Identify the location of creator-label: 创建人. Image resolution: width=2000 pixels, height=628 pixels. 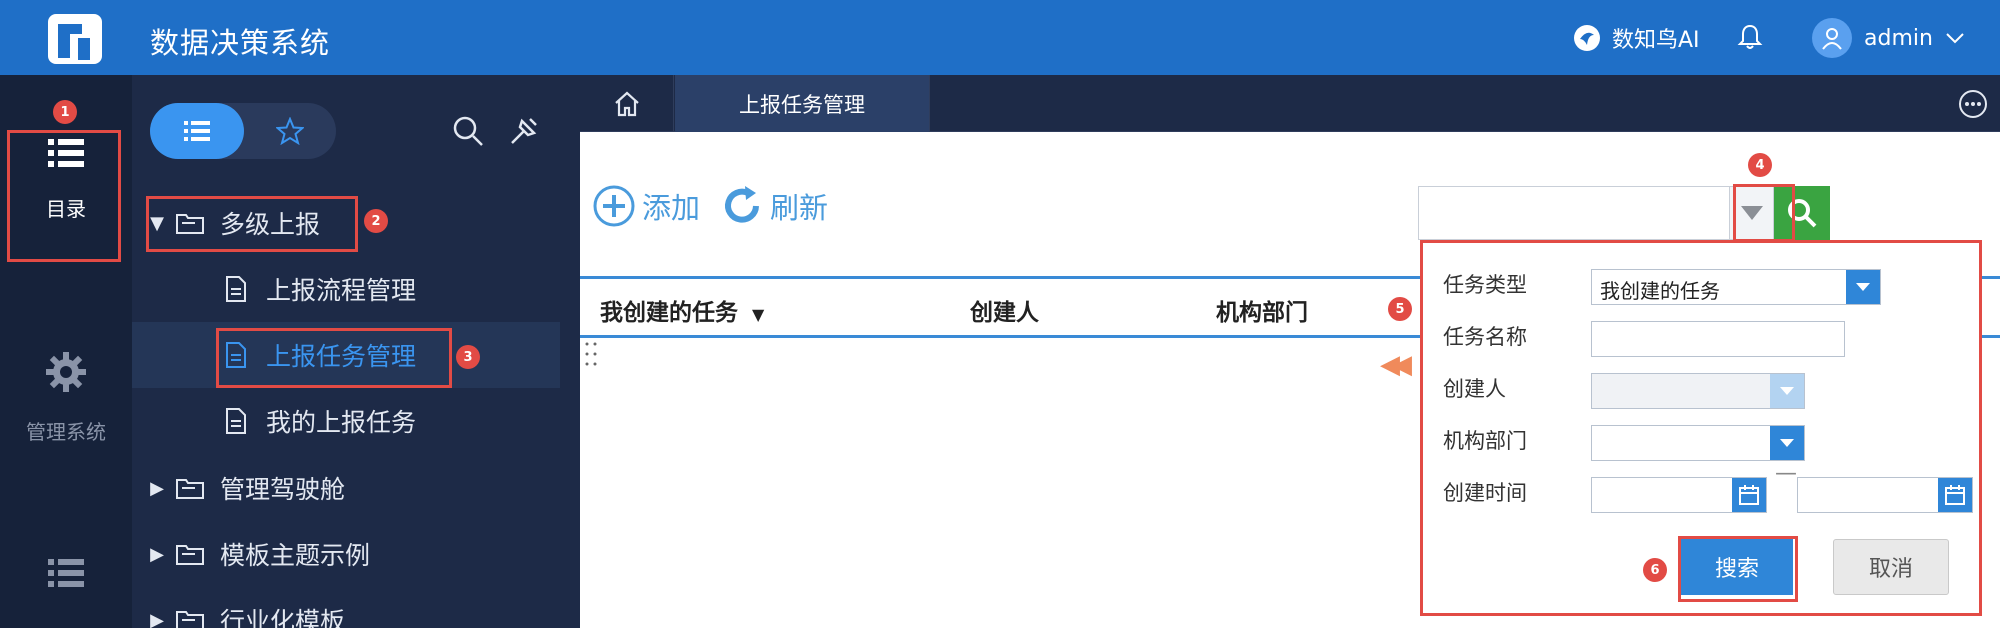
(1474, 389).